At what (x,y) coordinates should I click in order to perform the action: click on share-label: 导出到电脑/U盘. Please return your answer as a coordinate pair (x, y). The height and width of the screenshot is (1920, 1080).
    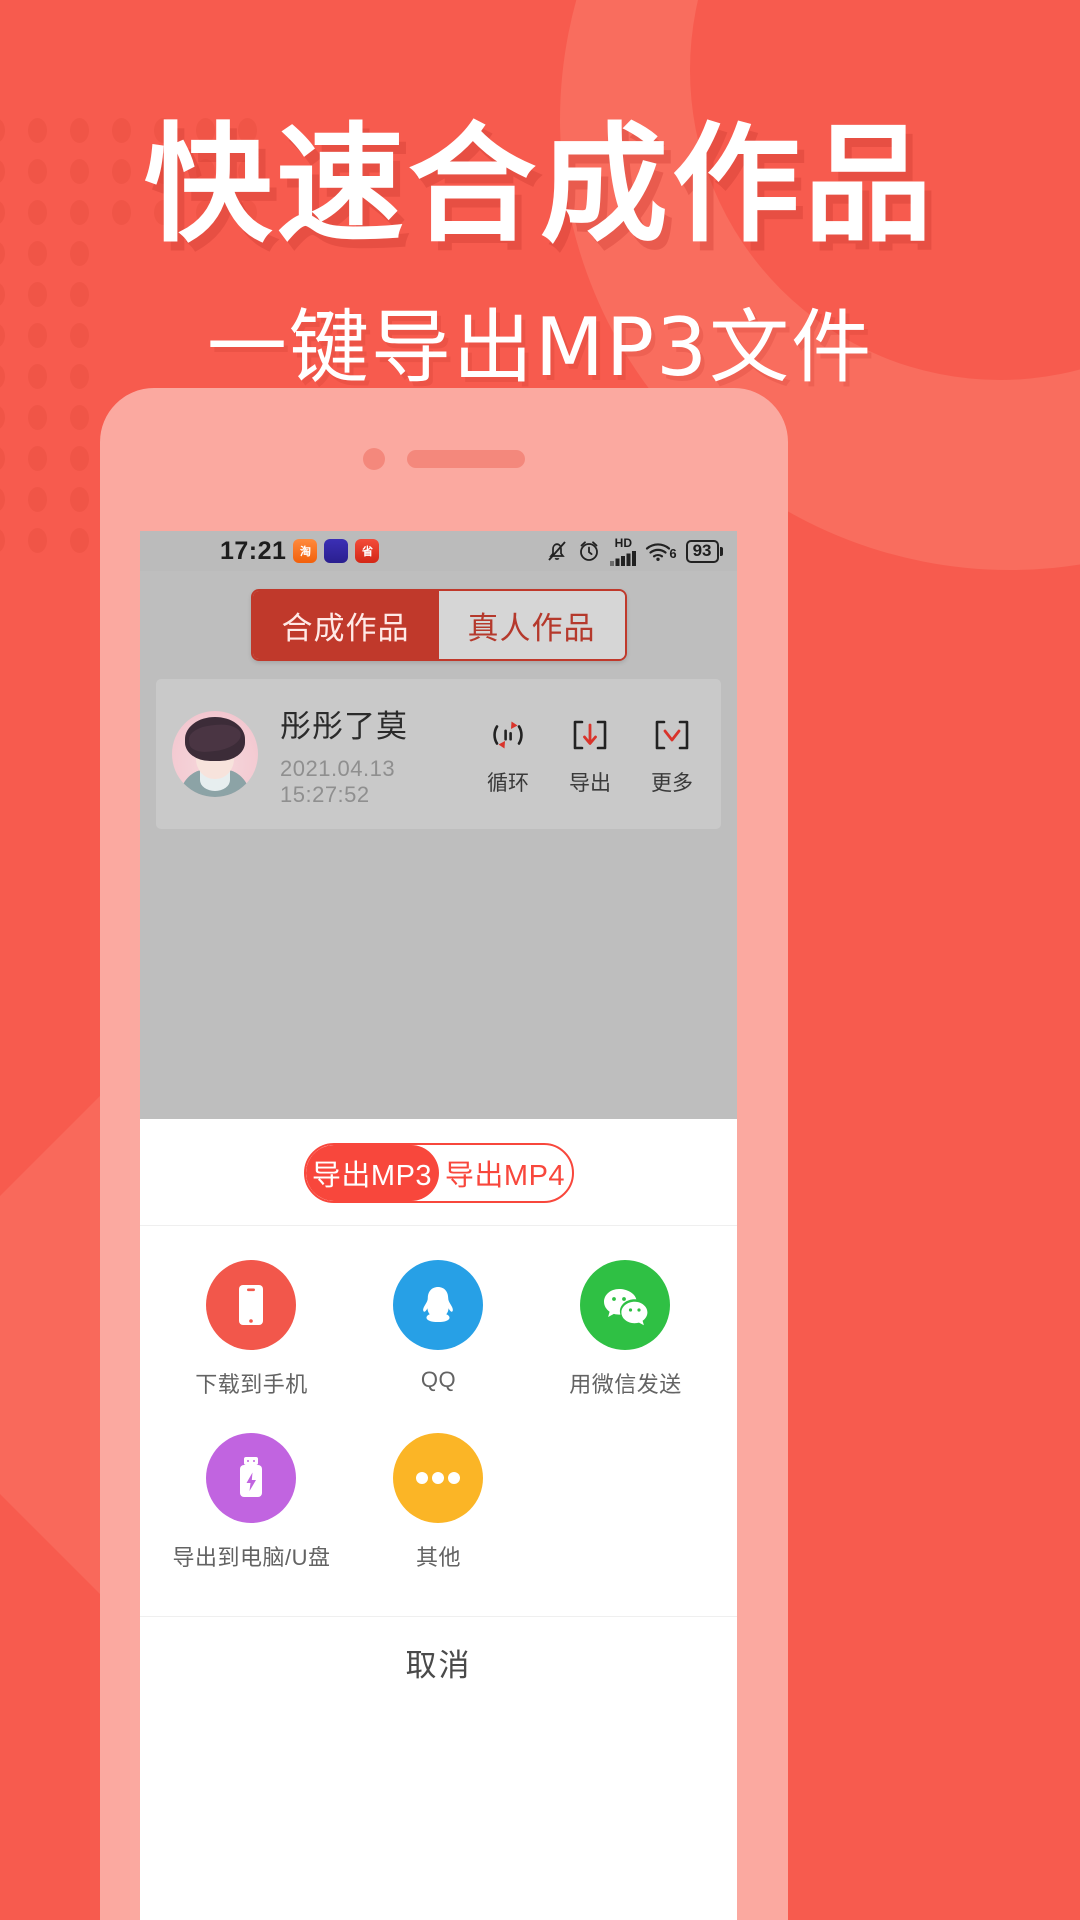
    Looking at the image, I should click on (251, 1557).